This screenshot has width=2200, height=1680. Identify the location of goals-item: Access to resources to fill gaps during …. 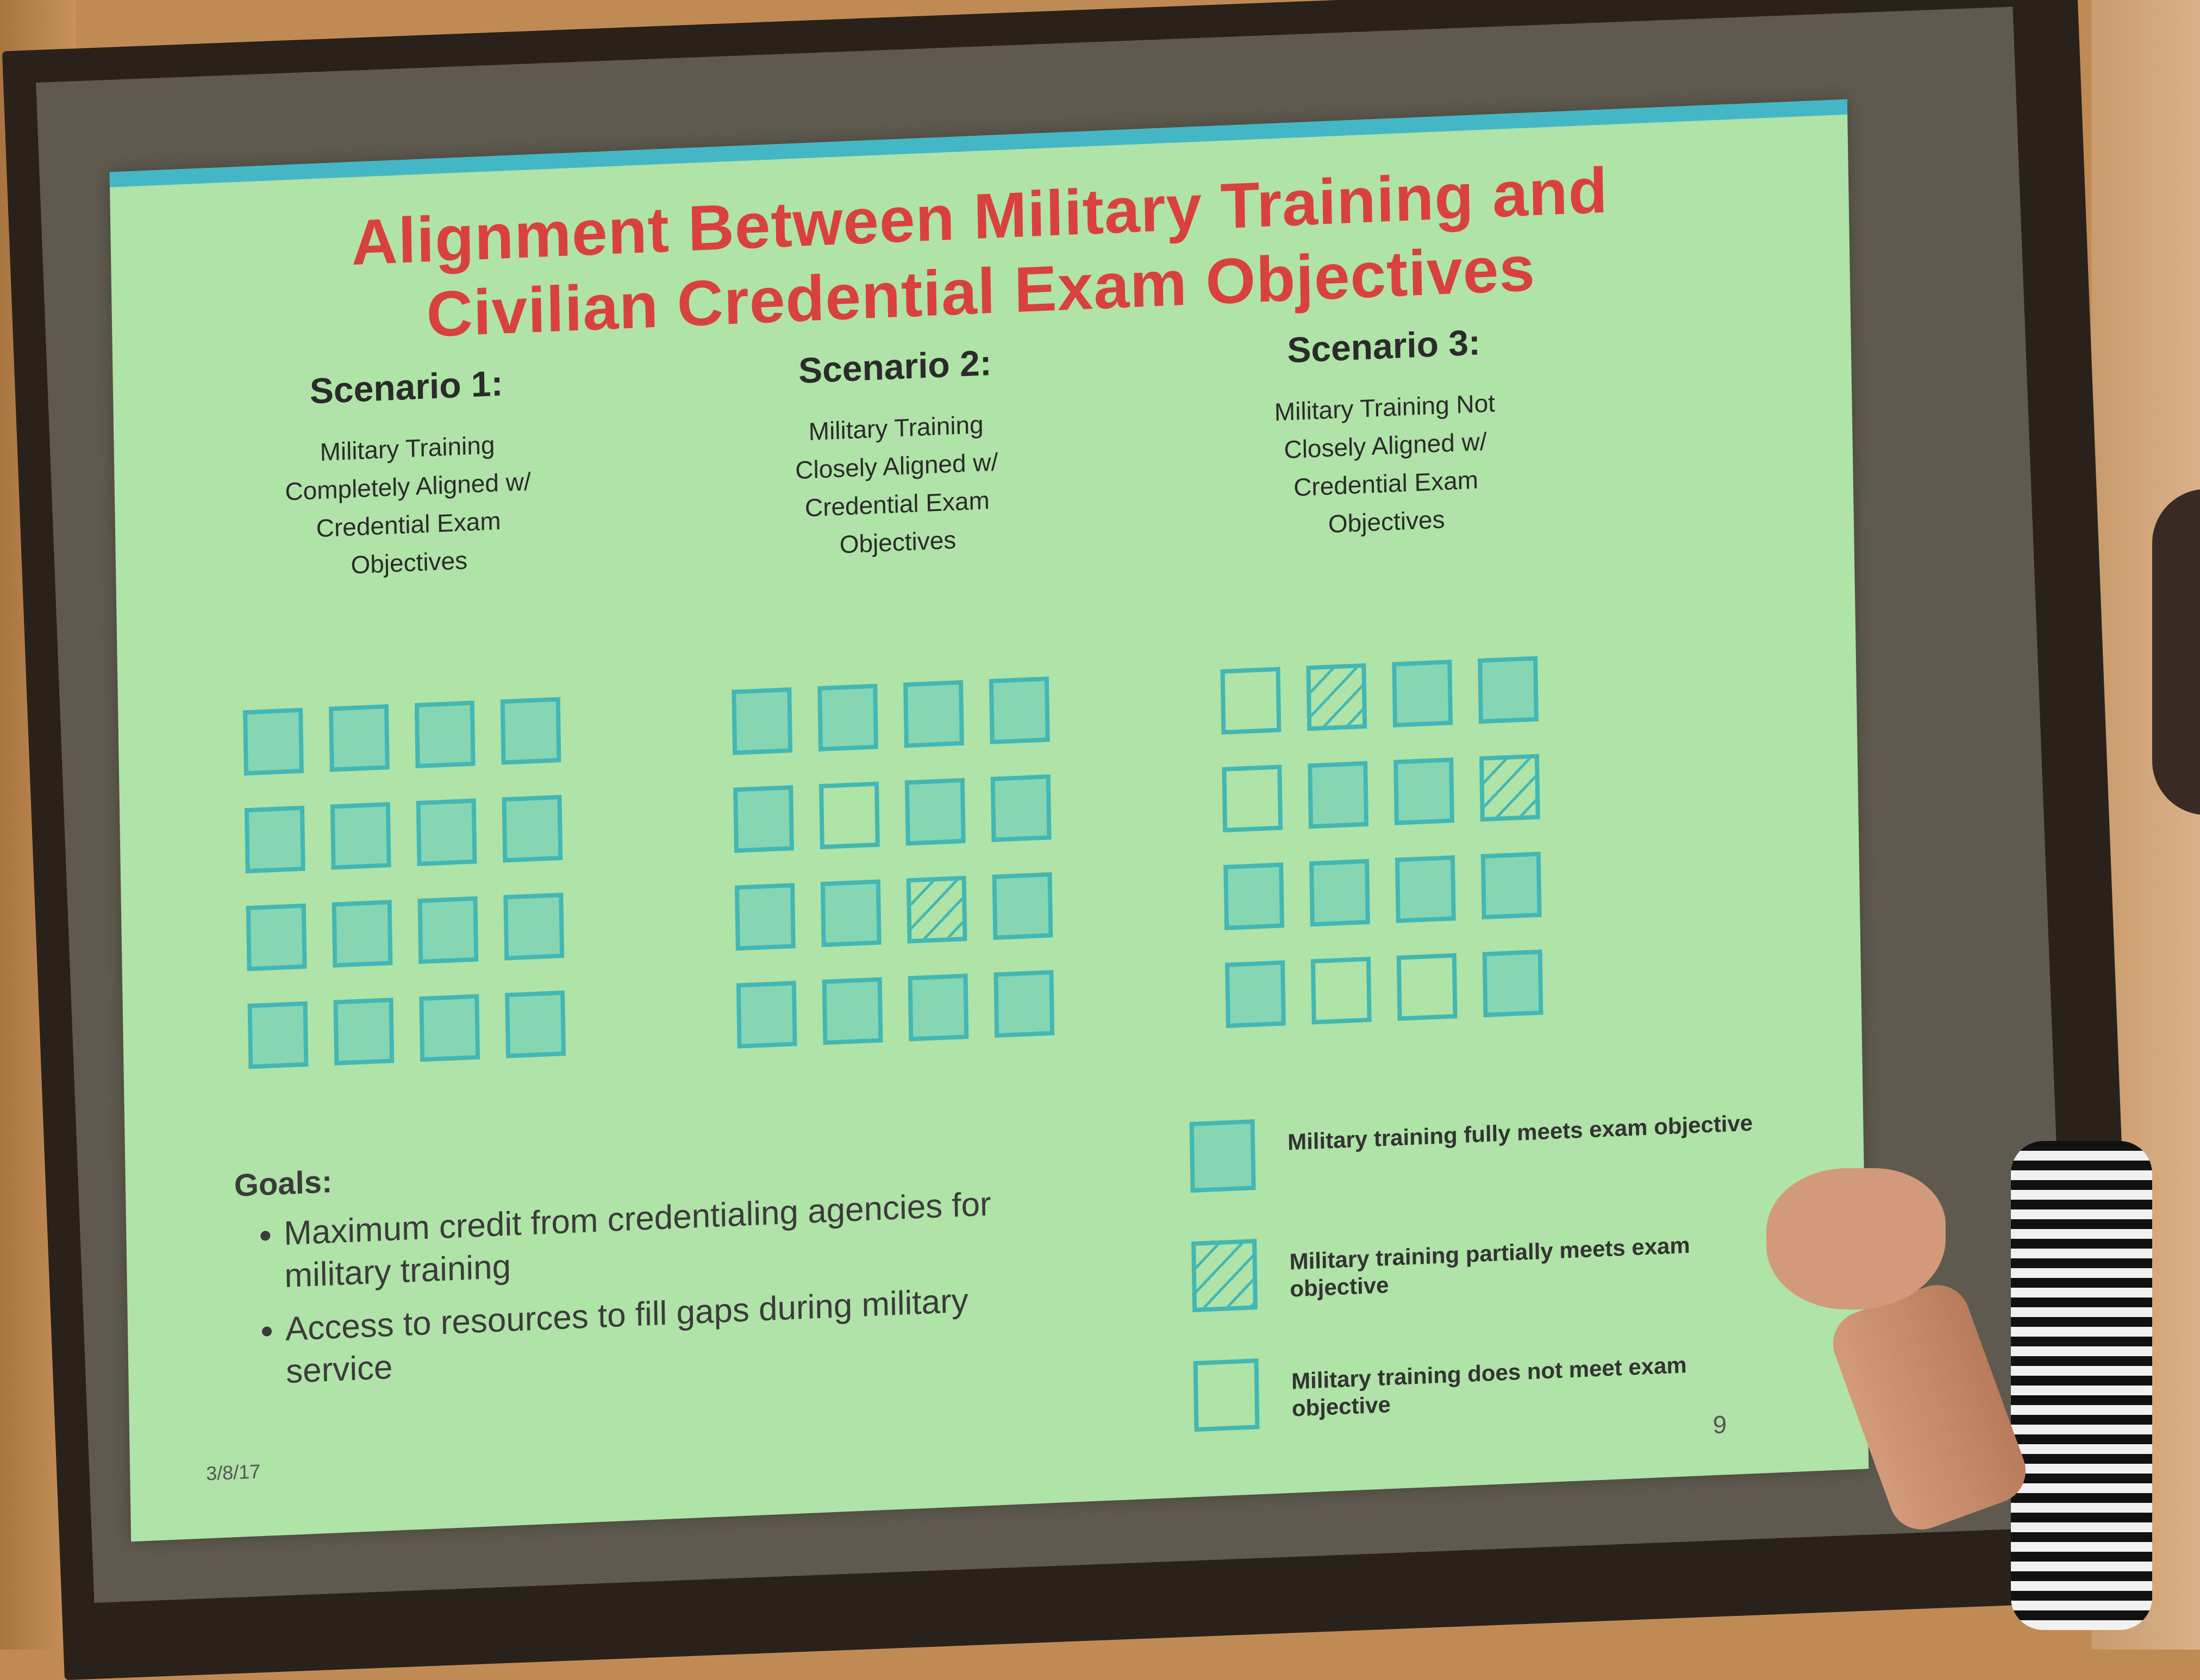
(668, 1334).